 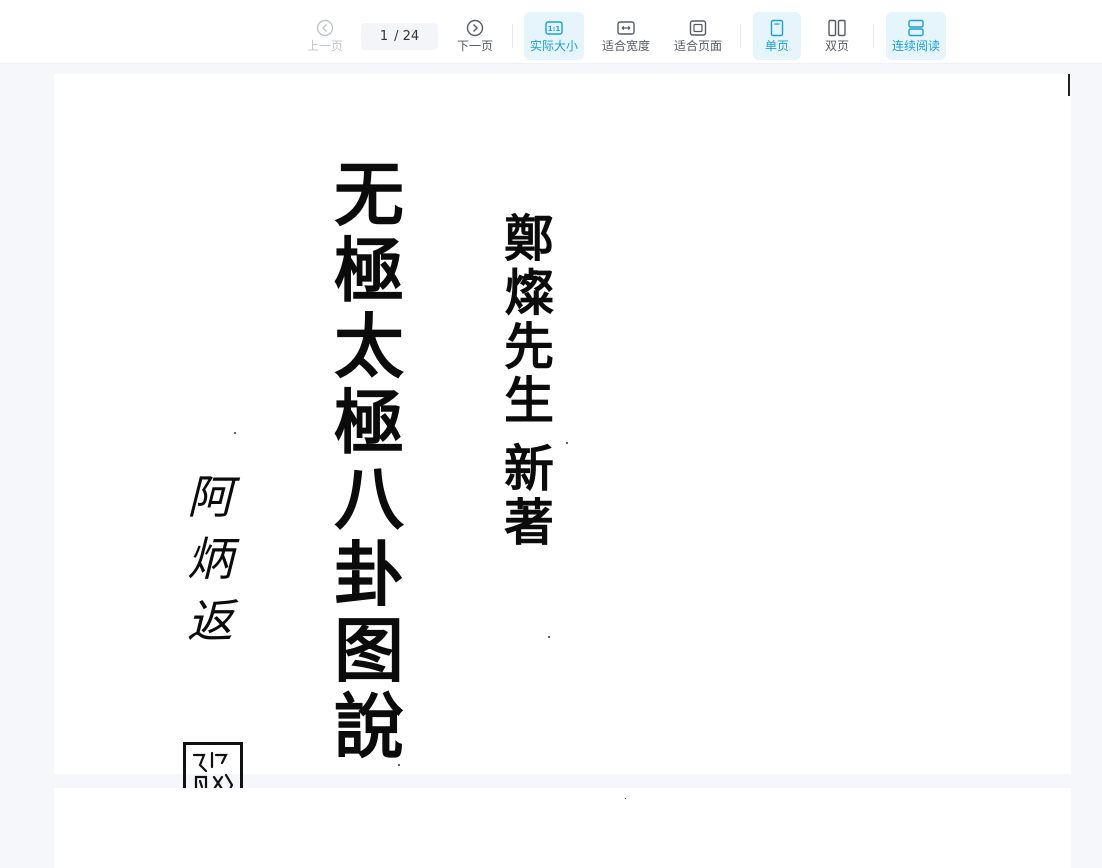 What do you see at coordinates (697, 46) in the screenshot?
I see `fit-page-label: 适合页面` at bounding box center [697, 46].